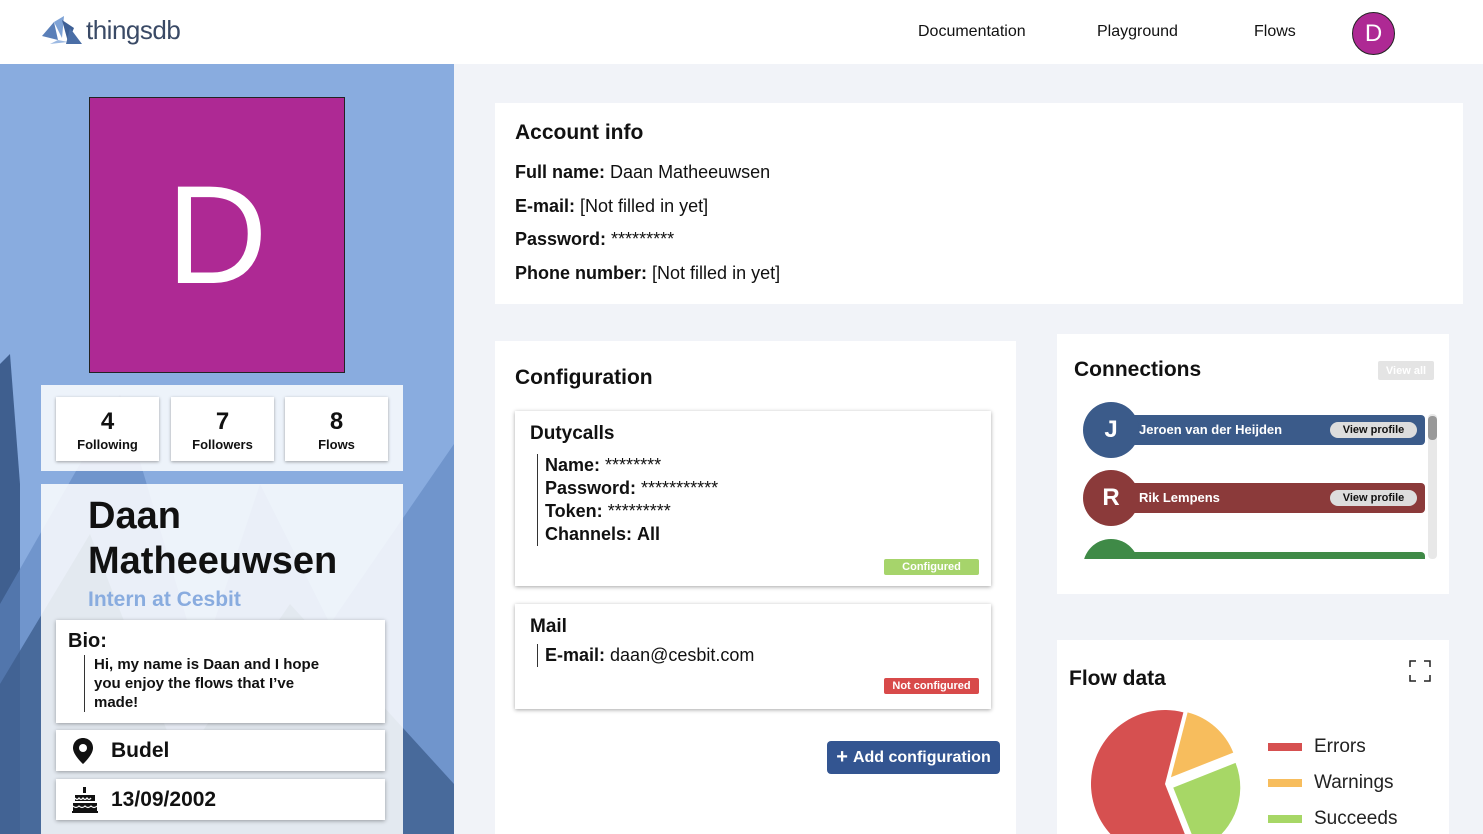 The height and width of the screenshot is (834, 1483). Describe the element at coordinates (1111, 549) in the screenshot. I see `connection-avatar` at that location.